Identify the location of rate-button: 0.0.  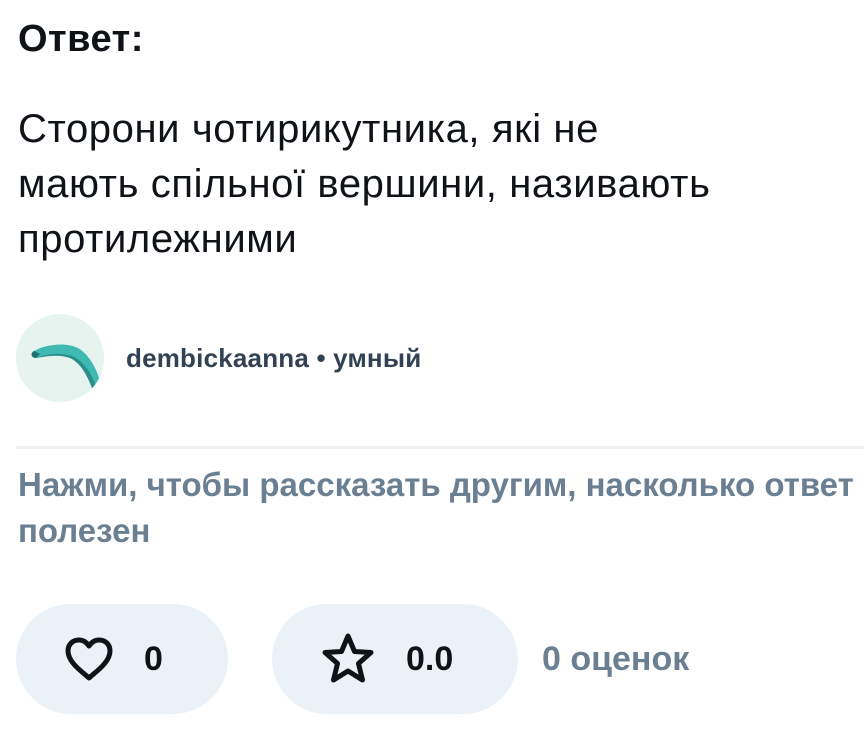
(395, 659).